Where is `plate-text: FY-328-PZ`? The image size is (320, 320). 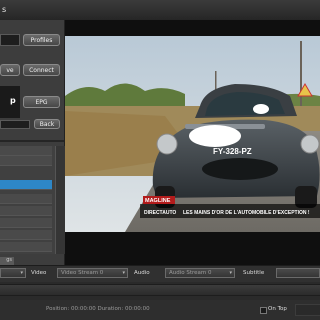
plate-text: FY-328-PZ is located at coordinates (232, 151).